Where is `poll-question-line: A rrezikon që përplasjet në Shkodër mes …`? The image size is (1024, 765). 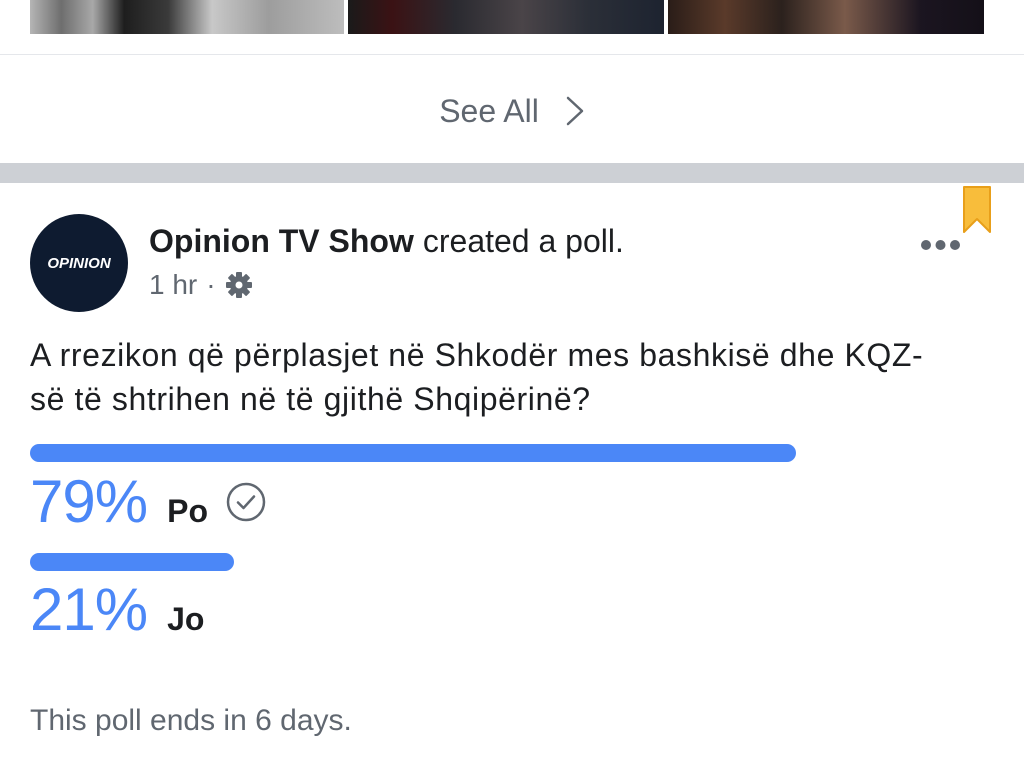 poll-question-line: A rrezikon që përplasjet në Shkodër mes … is located at coordinates (477, 355).